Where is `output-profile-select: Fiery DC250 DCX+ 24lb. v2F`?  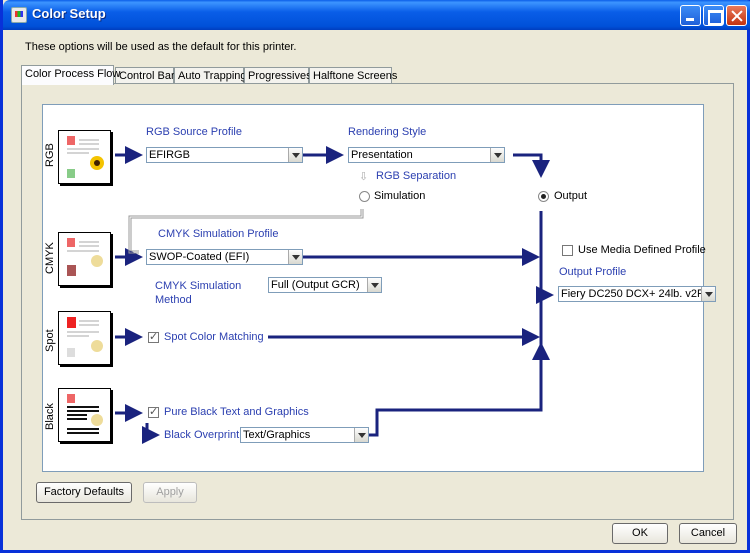
output-profile-select: Fiery DC250 DCX+ 24lb. v2F is located at coordinates (637, 294).